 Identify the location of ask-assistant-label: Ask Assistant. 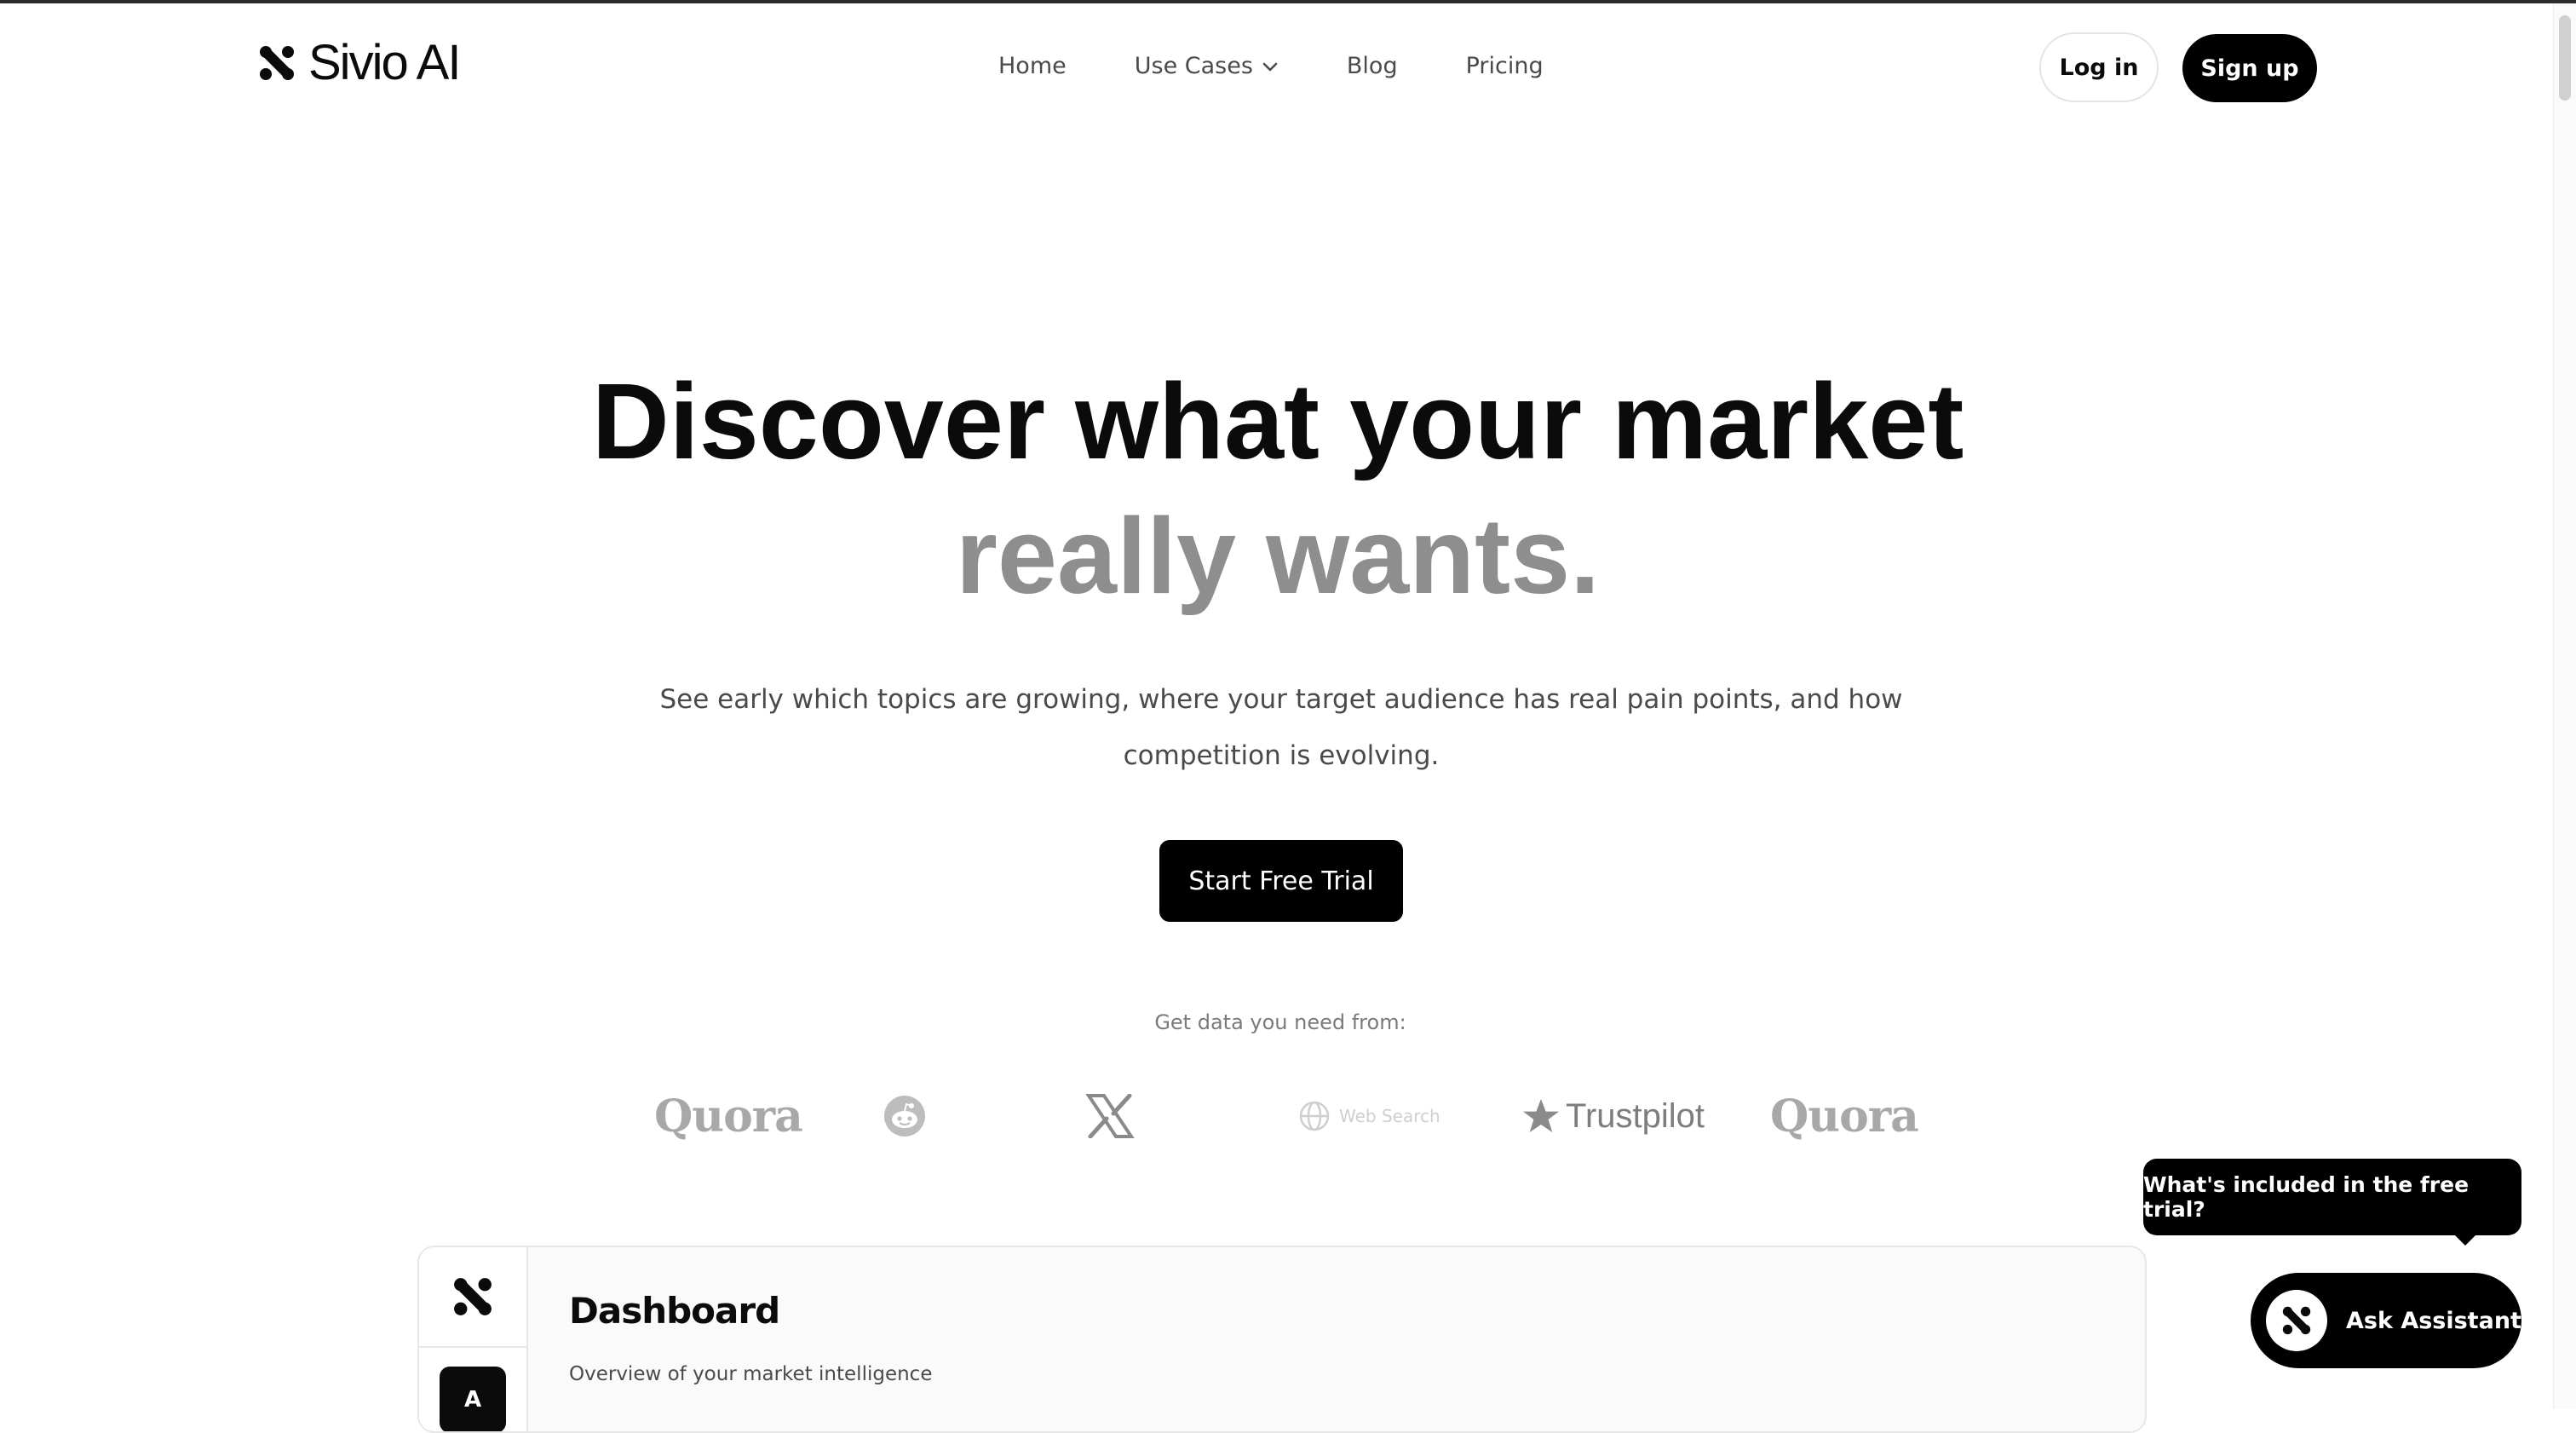
(2433, 1320).